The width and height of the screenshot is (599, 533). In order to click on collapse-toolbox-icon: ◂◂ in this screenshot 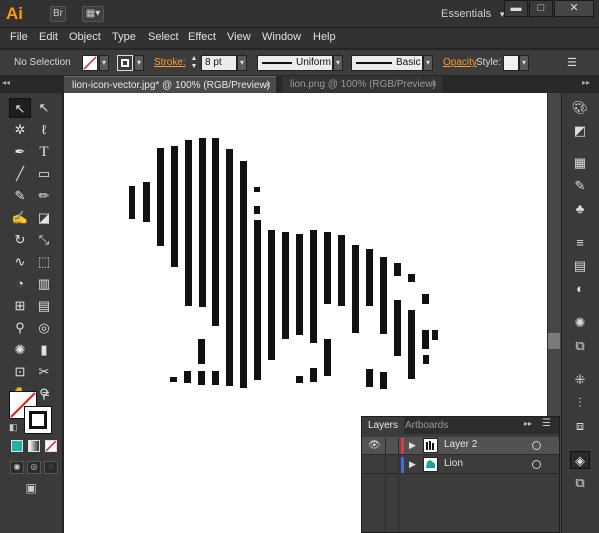, I will do `click(8, 84)`.